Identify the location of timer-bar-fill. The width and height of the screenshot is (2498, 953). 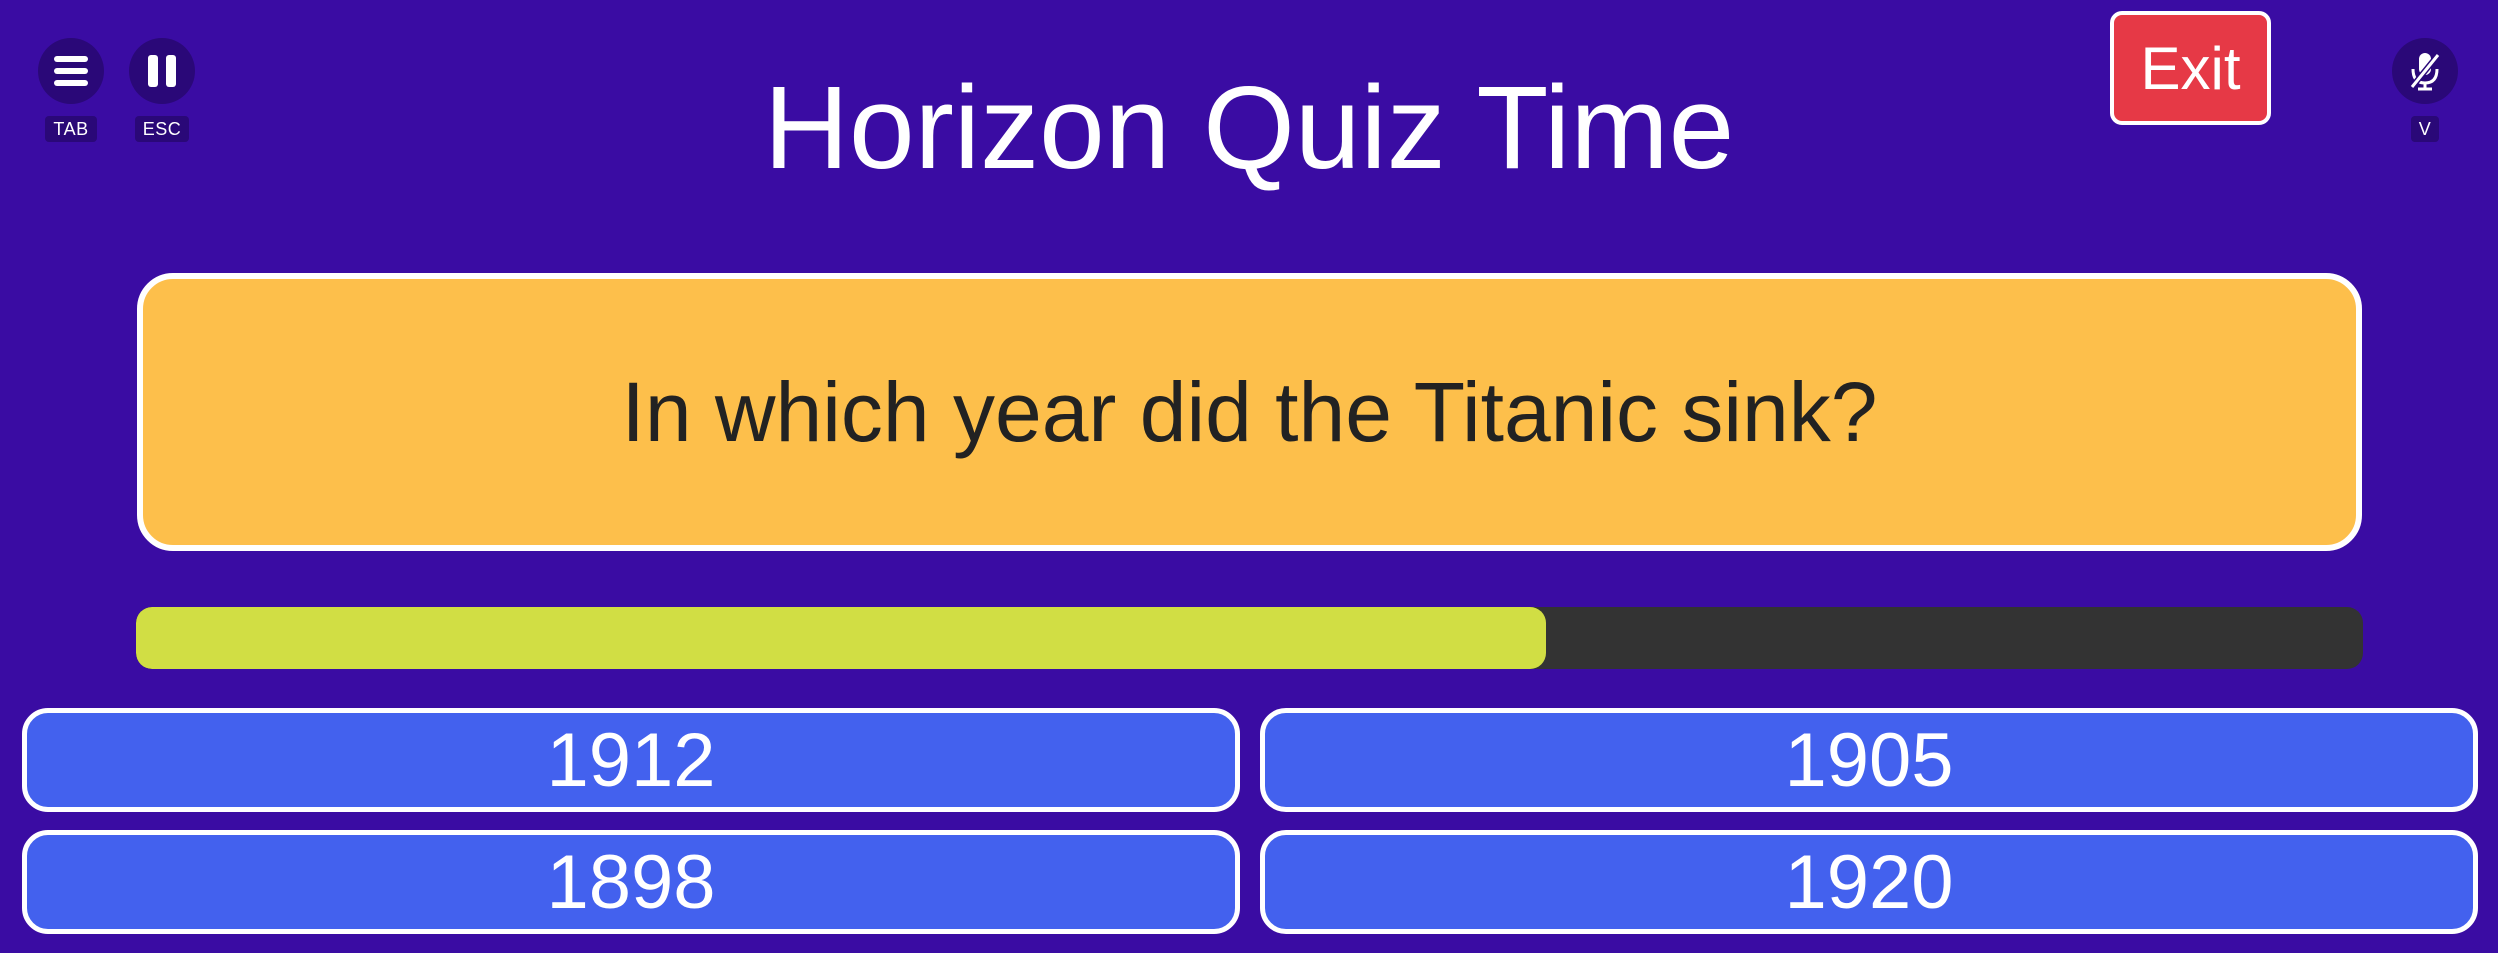
(841, 638).